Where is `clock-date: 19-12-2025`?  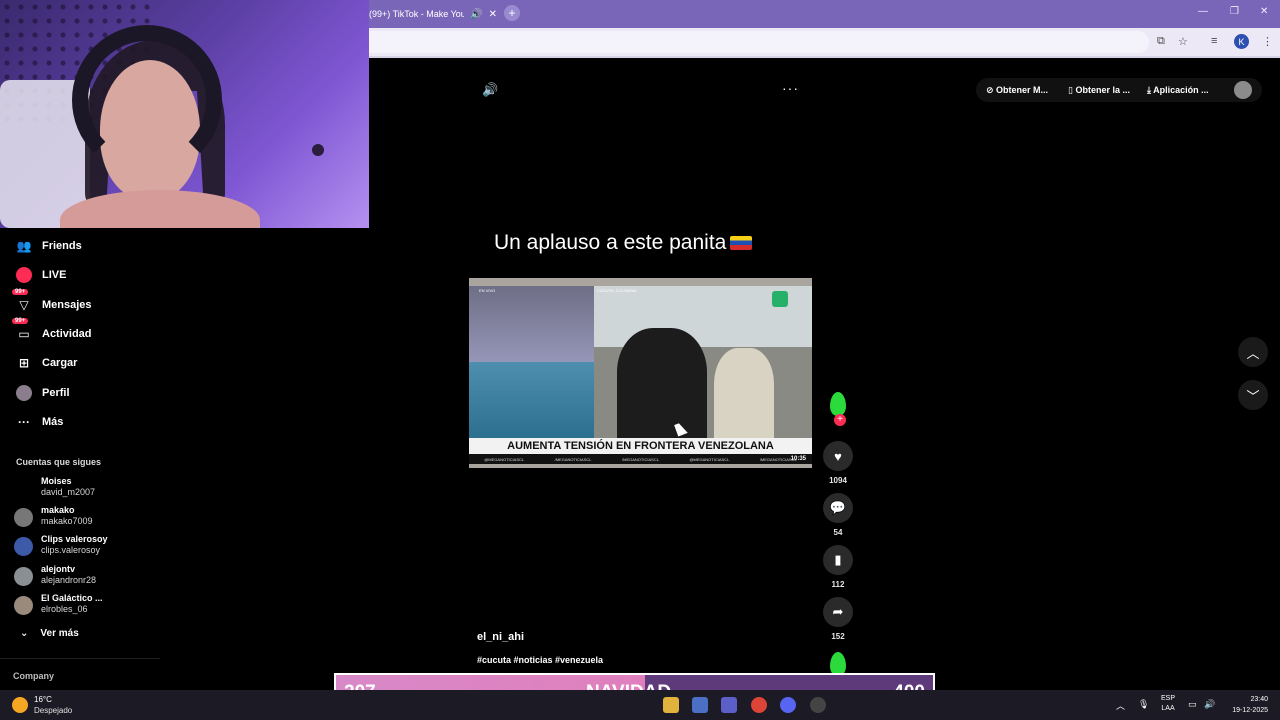 clock-date: 19-12-2025 is located at coordinates (1250, 710).